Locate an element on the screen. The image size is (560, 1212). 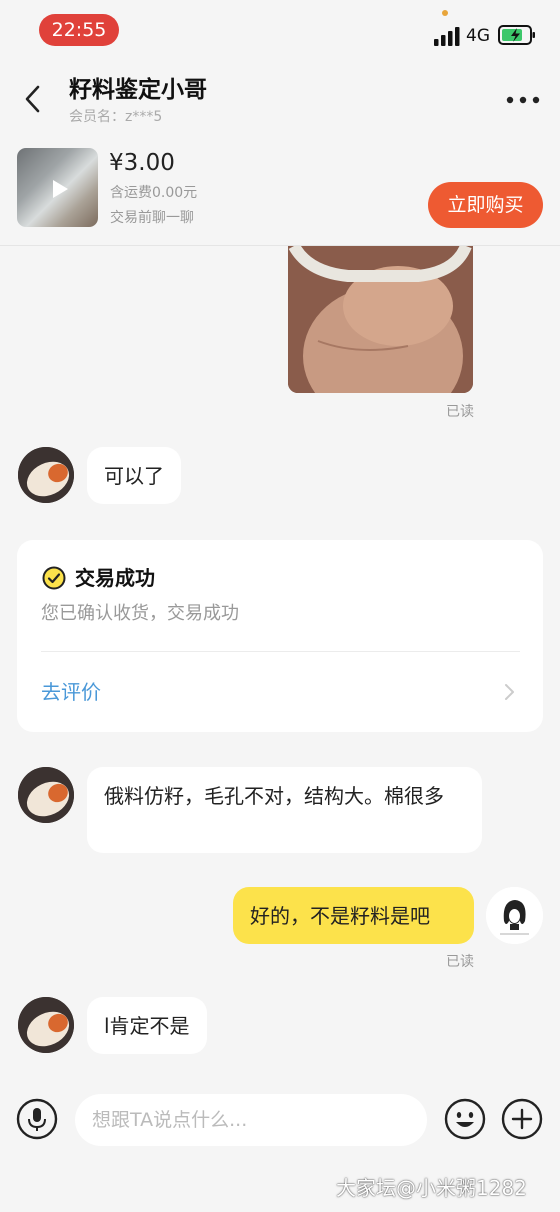
message-bubble: 俄料仿籽，毛孔不对，结构大。棉很多 is located at coordinates (284, 810).